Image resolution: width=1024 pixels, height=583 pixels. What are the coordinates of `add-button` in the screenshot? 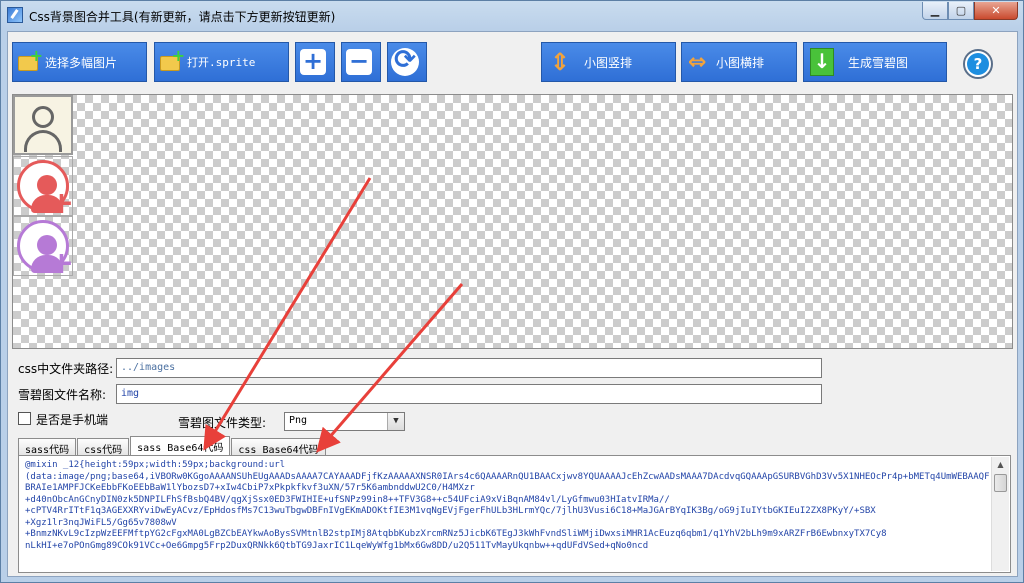 It's located at (315, 62).